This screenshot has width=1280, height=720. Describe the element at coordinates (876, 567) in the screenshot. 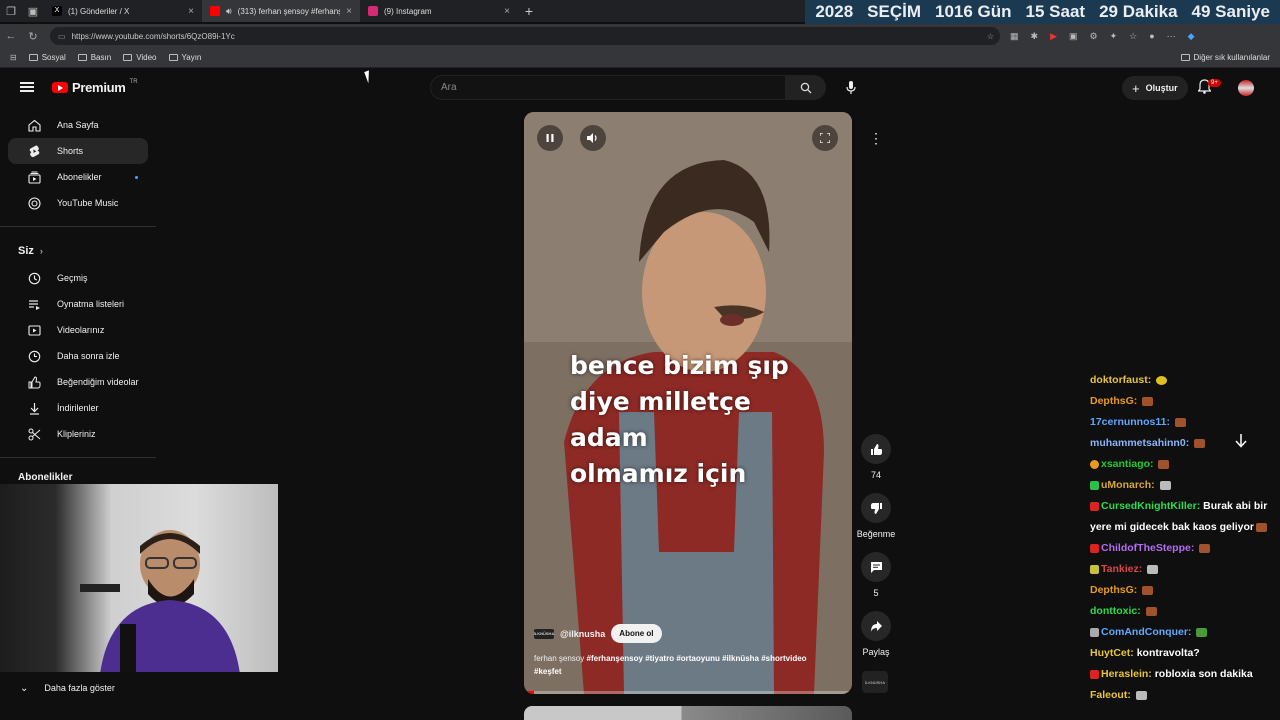

I see `comment-icon` at that location.